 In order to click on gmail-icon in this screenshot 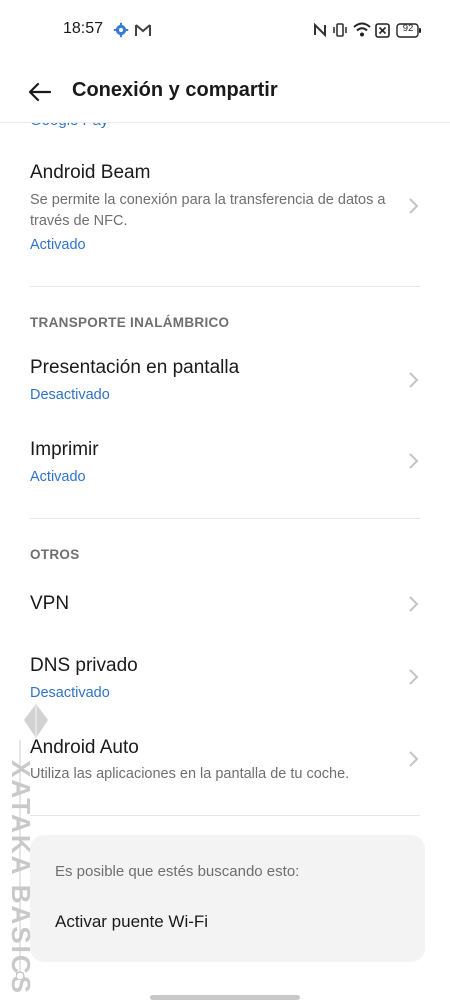, I will do `click(143, 30)`.